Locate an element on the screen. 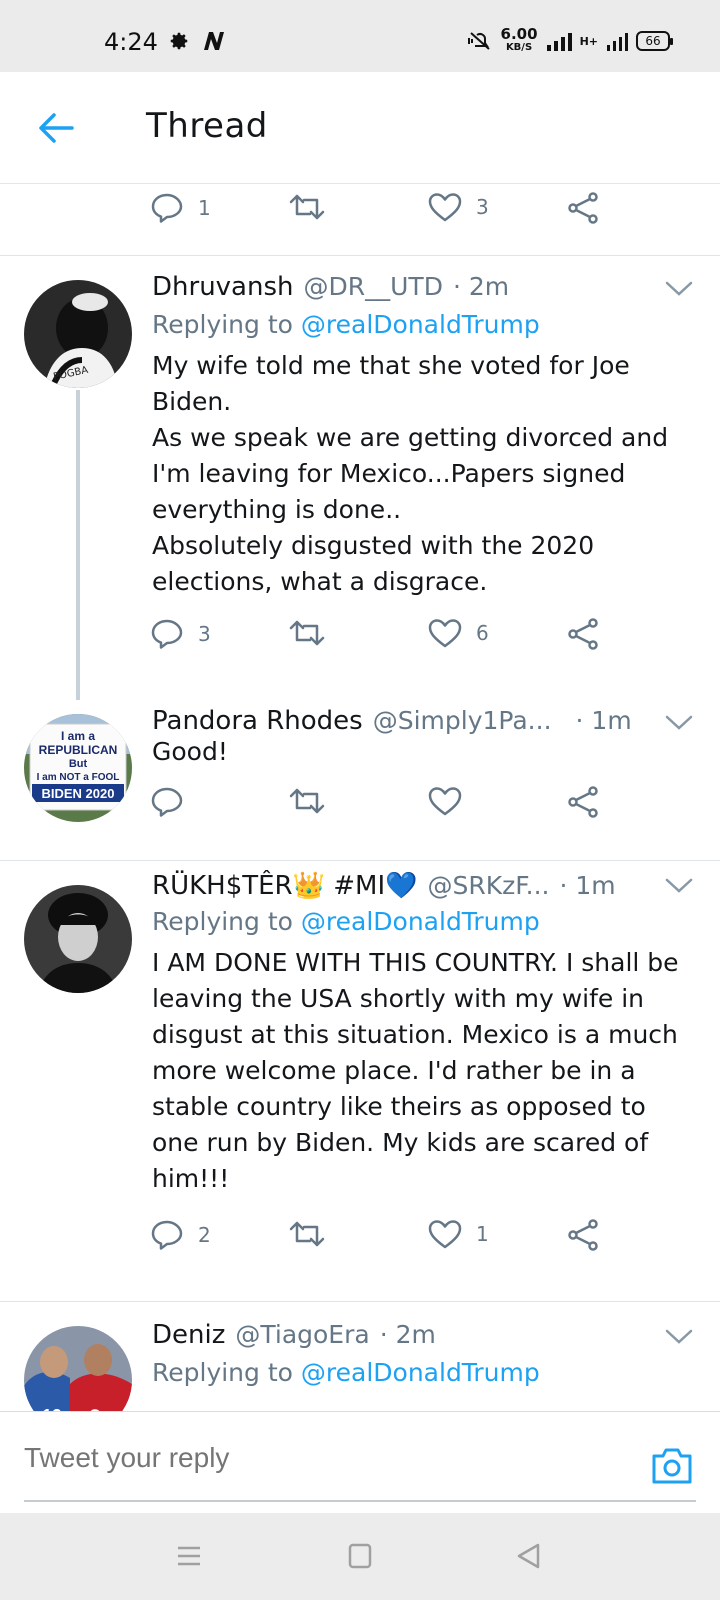  svg-text: I am NOT a FOOL is located at coordinates (78, 777).